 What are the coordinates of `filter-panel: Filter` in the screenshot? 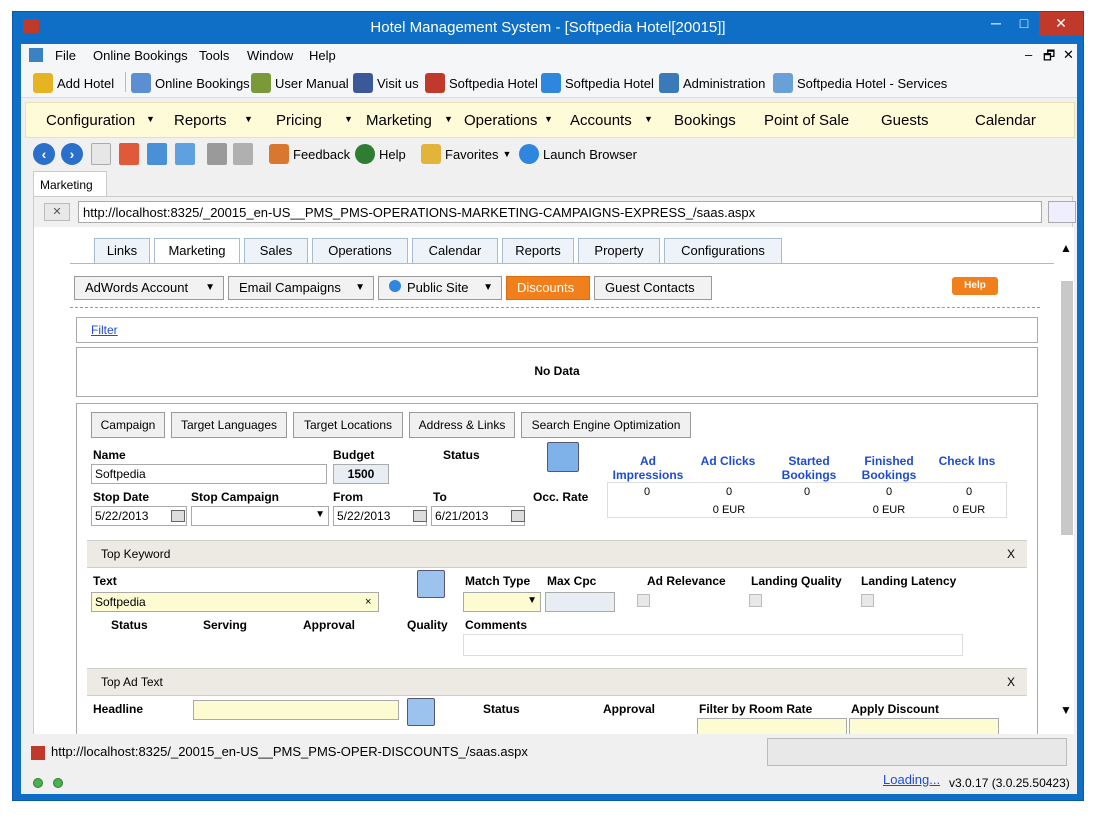 It's located at (557, 330).